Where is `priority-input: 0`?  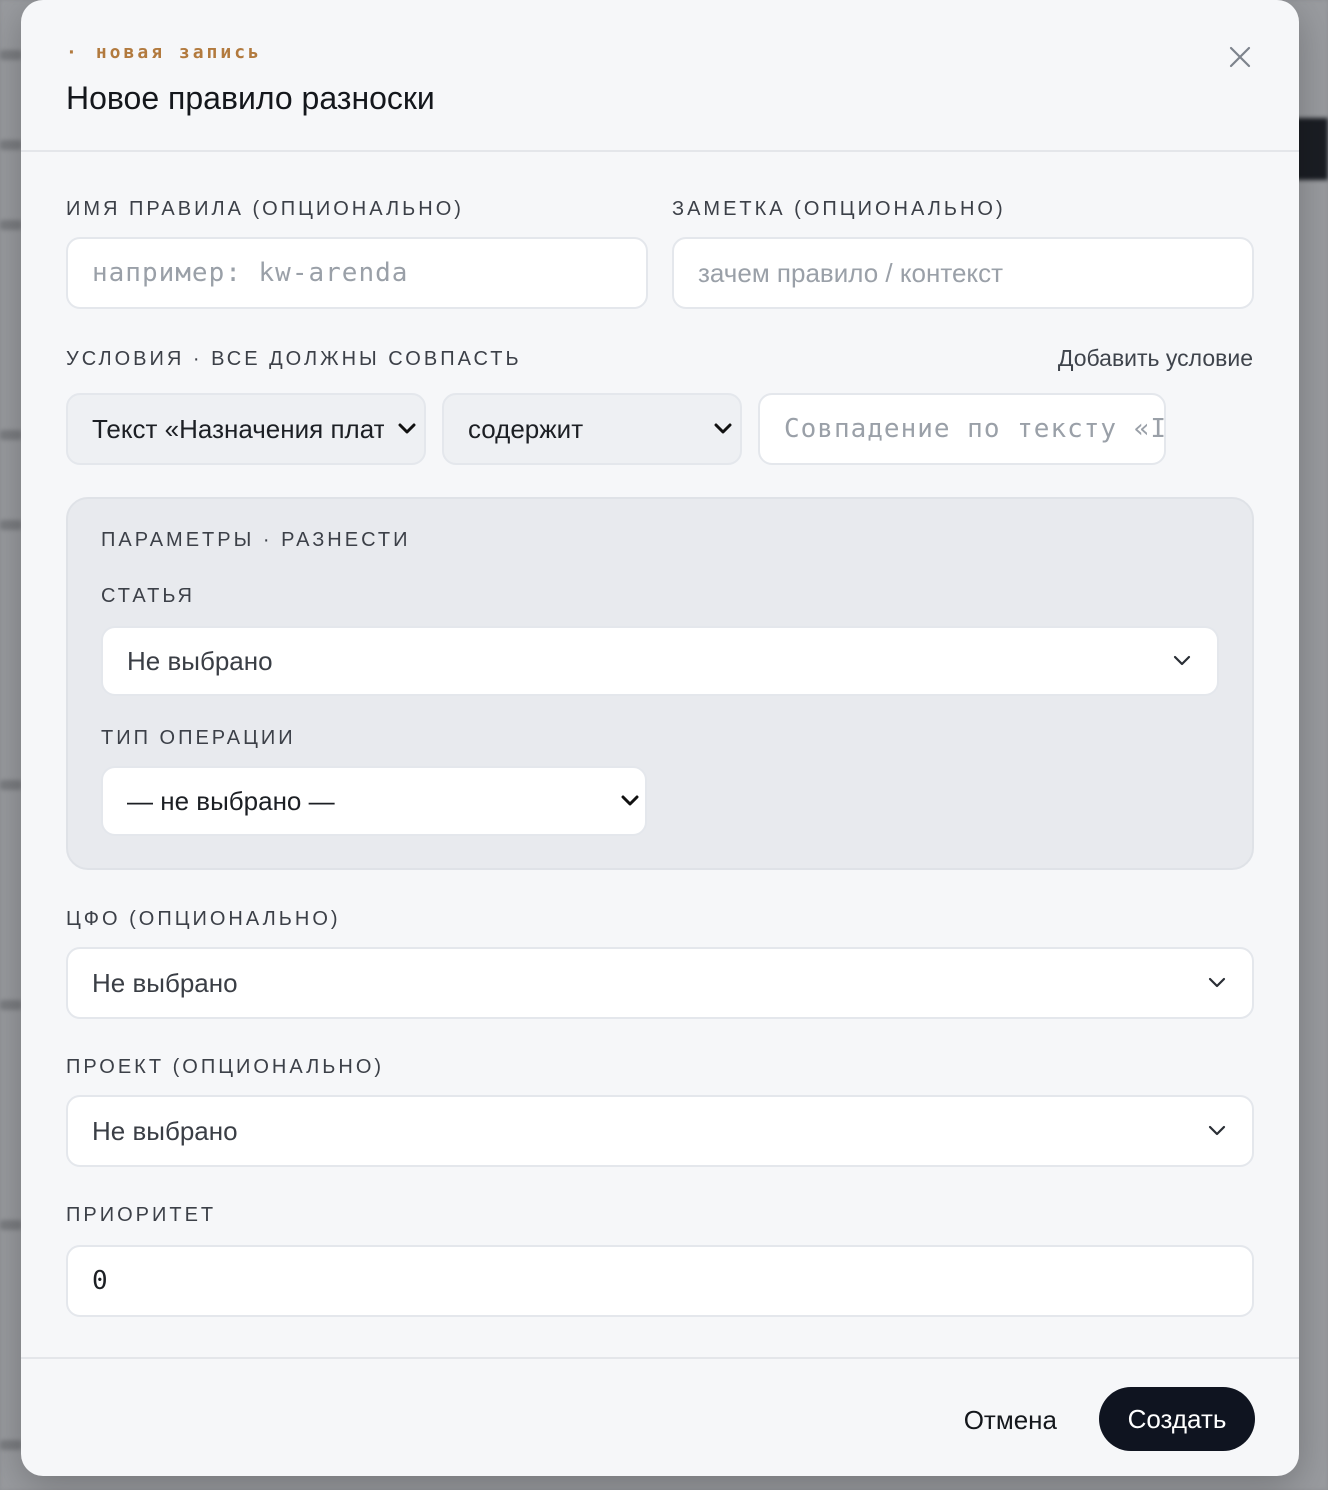
priority-input: 0 is located at coordinates (660, 1281).